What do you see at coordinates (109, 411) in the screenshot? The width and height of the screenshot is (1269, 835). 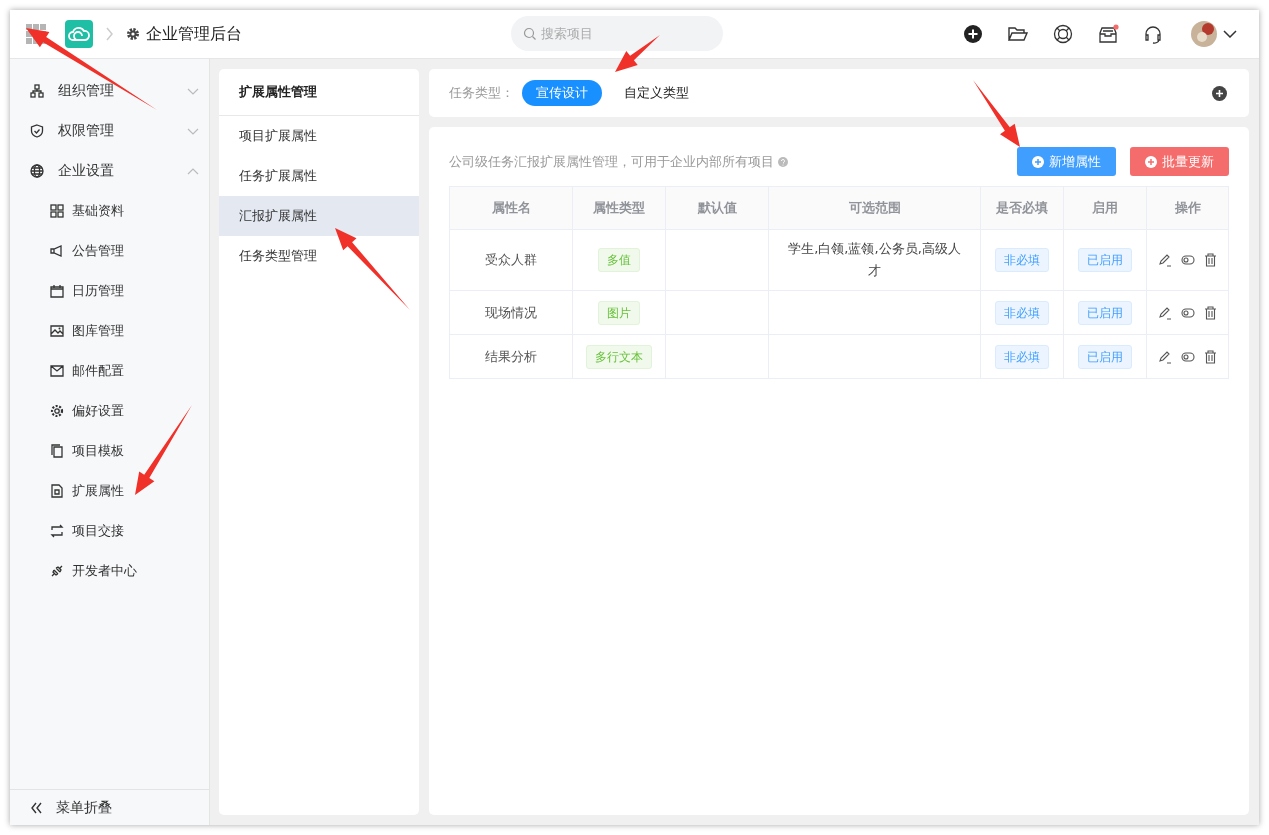 I see `sidebar-item: 偏好设置` at bounding box center [109, 411].